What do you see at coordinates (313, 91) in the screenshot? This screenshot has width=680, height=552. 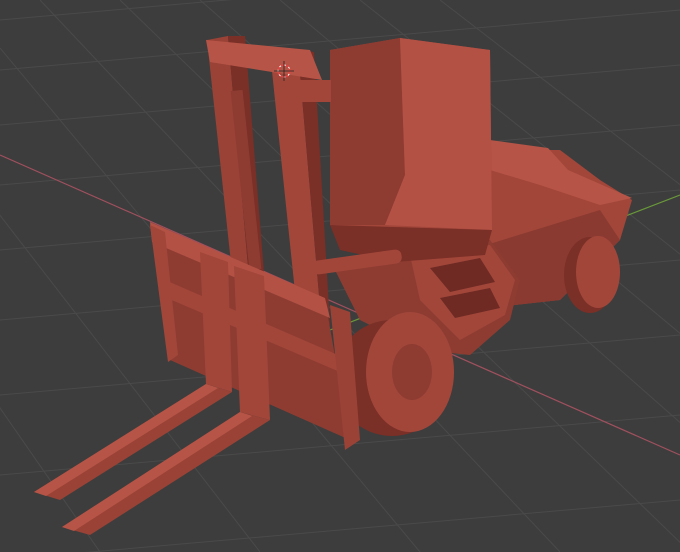 I see `mast-bracket` at bounding box center [313, 91].